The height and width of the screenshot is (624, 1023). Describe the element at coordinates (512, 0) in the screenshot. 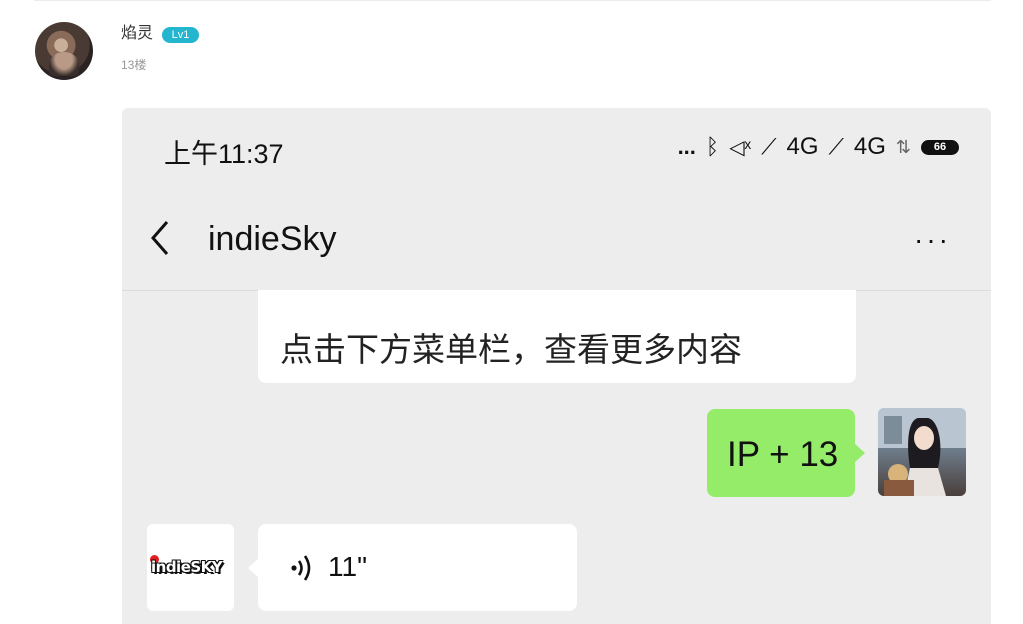

I see `top-divider` at that location.